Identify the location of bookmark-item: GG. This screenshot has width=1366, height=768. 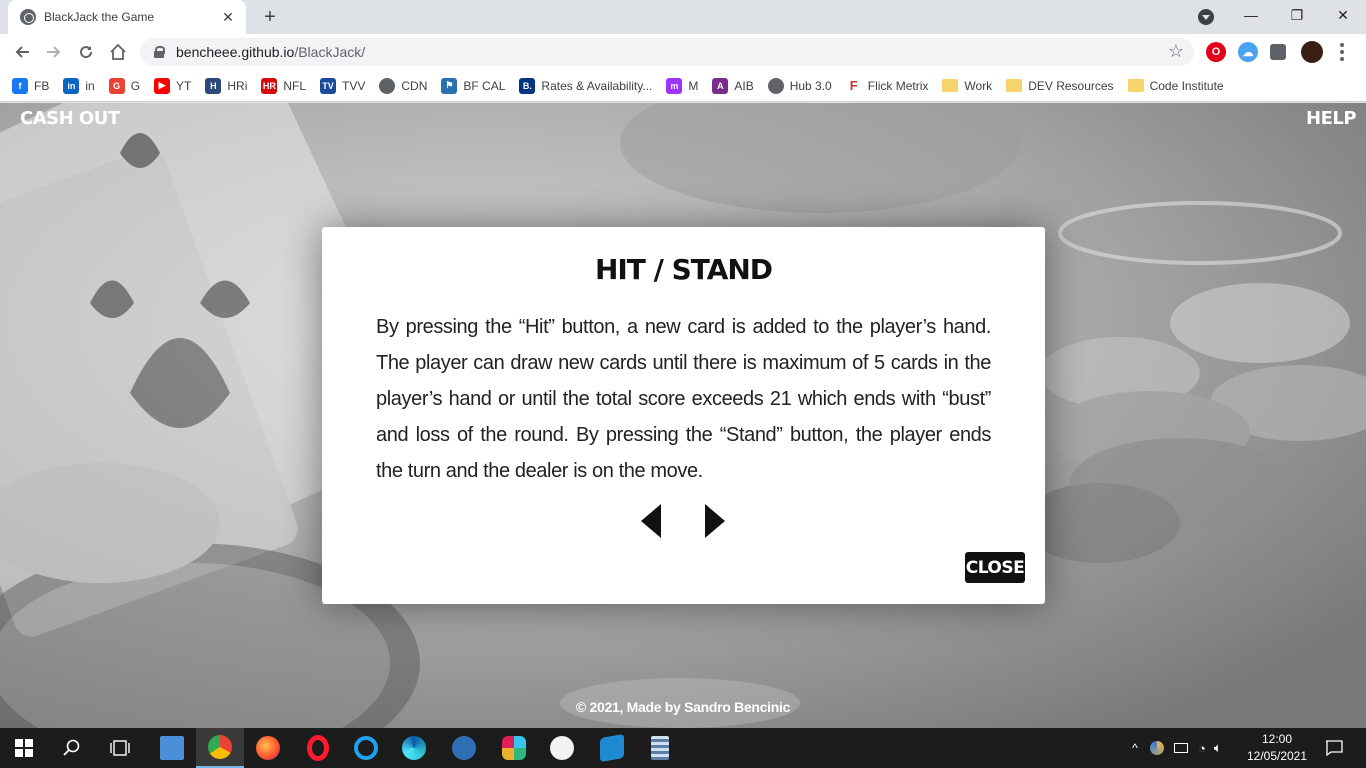
(124, 85).